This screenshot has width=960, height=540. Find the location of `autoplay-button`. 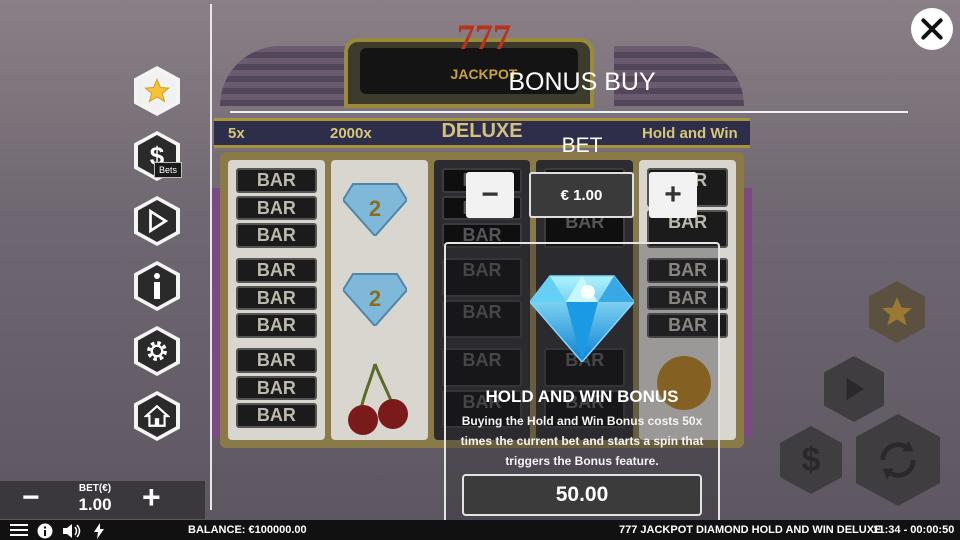

autoplay-button is located at coordinates (854, 389).